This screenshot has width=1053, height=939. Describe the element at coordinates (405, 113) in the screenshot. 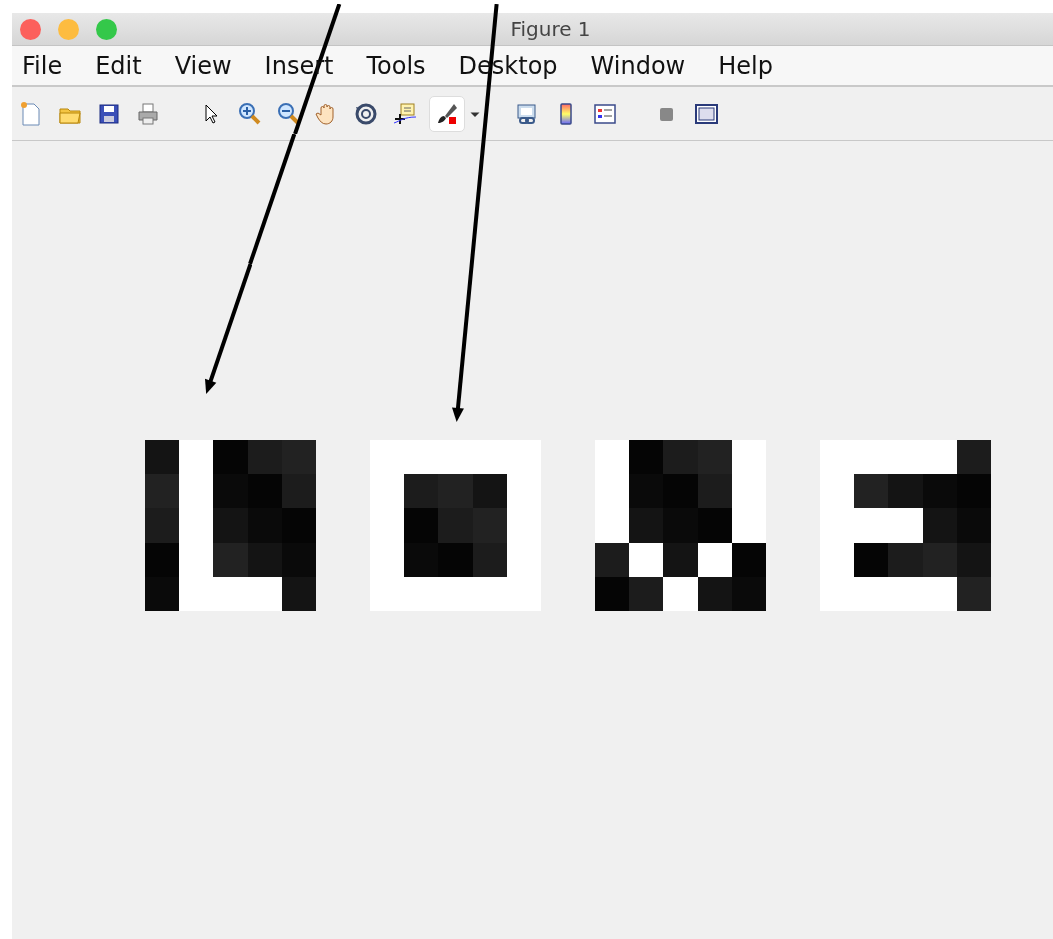

I see `data-cursor-icon` at that location.